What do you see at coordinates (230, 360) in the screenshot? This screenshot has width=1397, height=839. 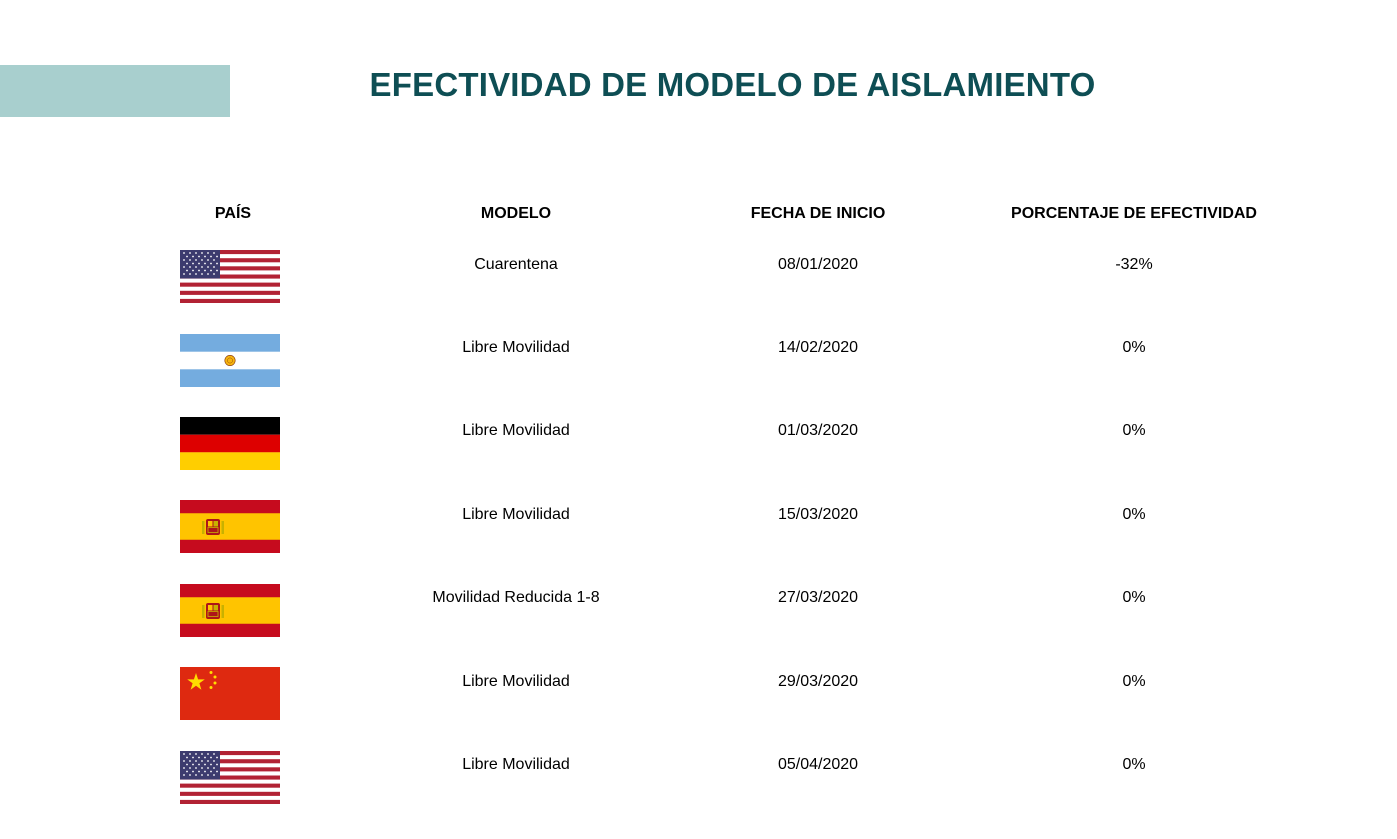 I see `argentina-flag-icon` at bounding box center [230, 360].